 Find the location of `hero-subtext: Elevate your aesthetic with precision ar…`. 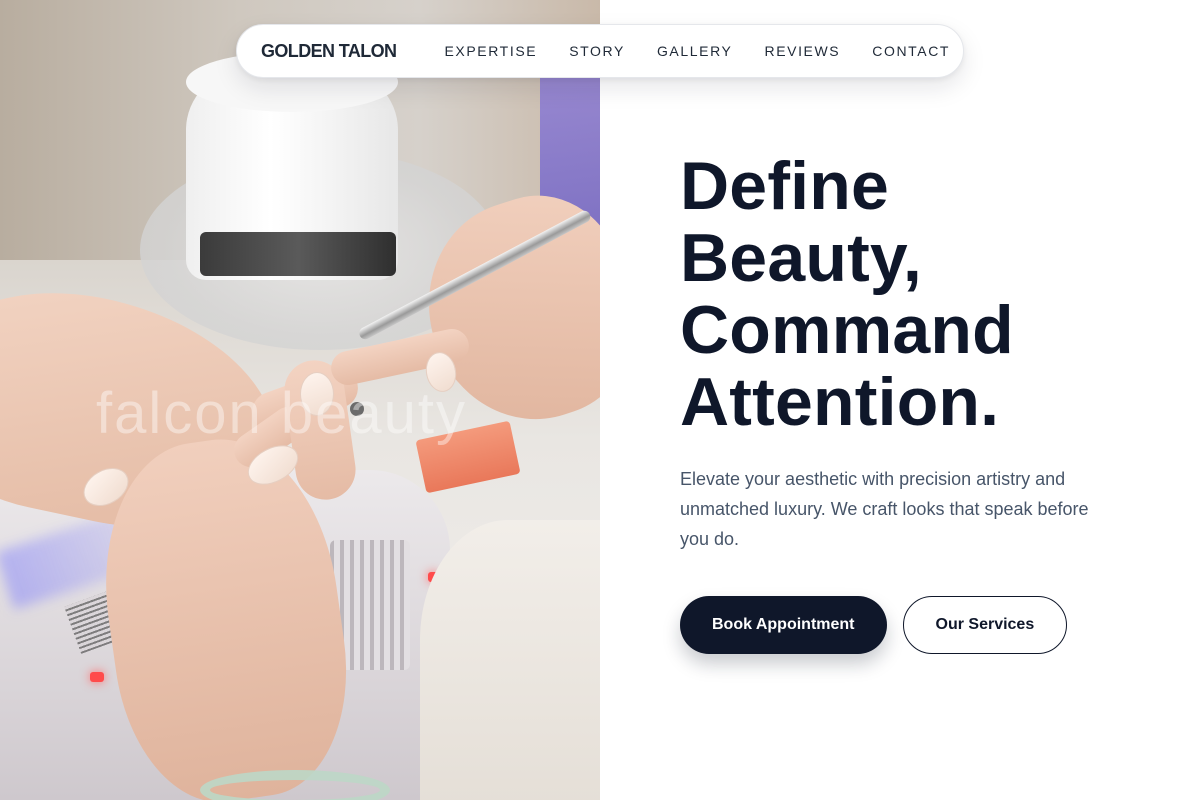

hero-subtext: Elevate your aesthetic with precision ar… is located at coordinates (884, 509).